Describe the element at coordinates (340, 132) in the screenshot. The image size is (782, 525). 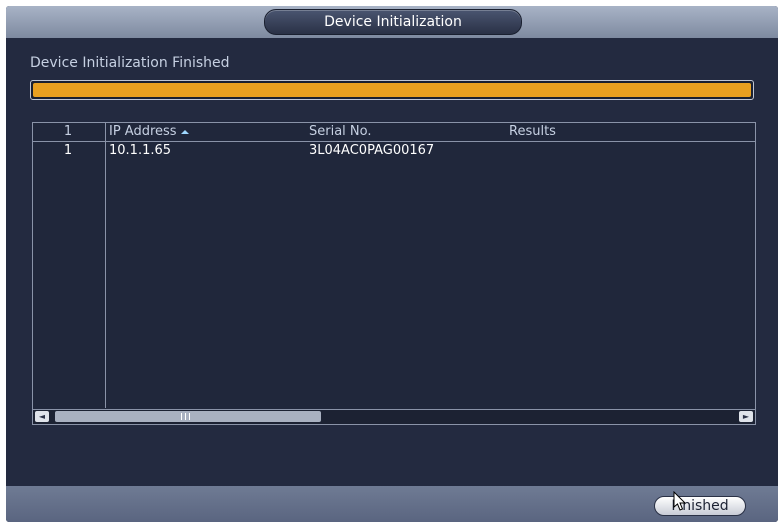
I see `header-serial-no: Serial No.` at that location.